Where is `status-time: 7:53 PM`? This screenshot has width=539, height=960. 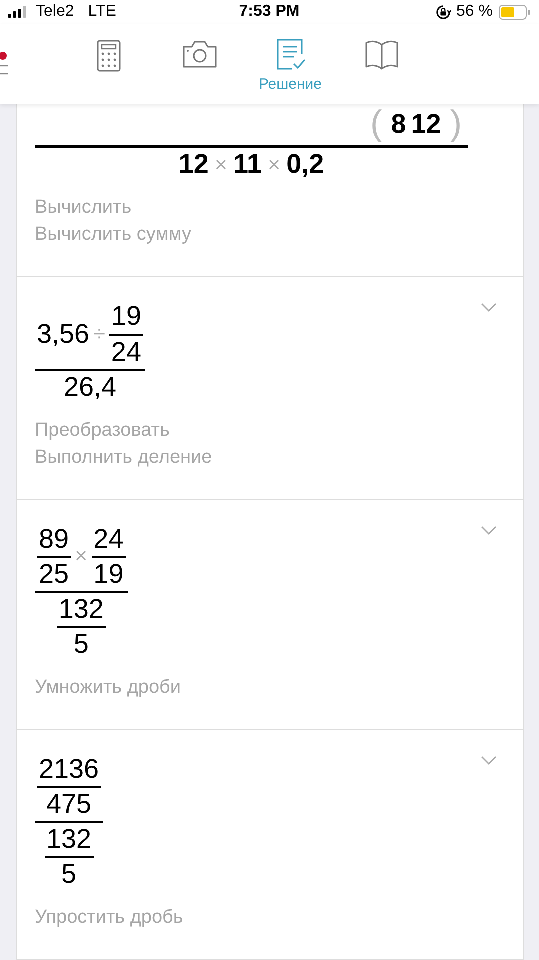 status-time: 7:53 PM is located at coordinates (269, 12).